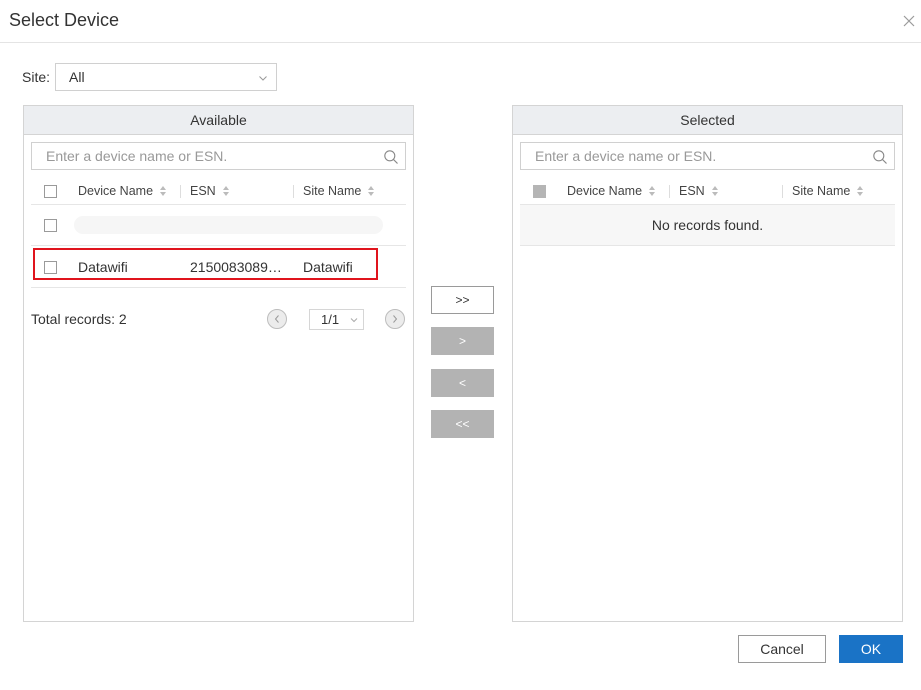  What do you see at coordinates (228, 225) in the screenshot?
I see `row-placeholder` at bounding box center [228, 225].